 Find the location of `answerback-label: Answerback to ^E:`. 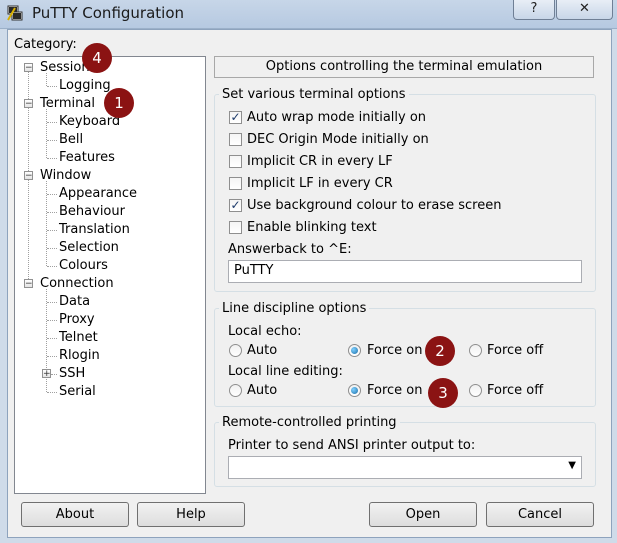

answerback-label: Answerback to ^E: is located at coordinates (290, 249).